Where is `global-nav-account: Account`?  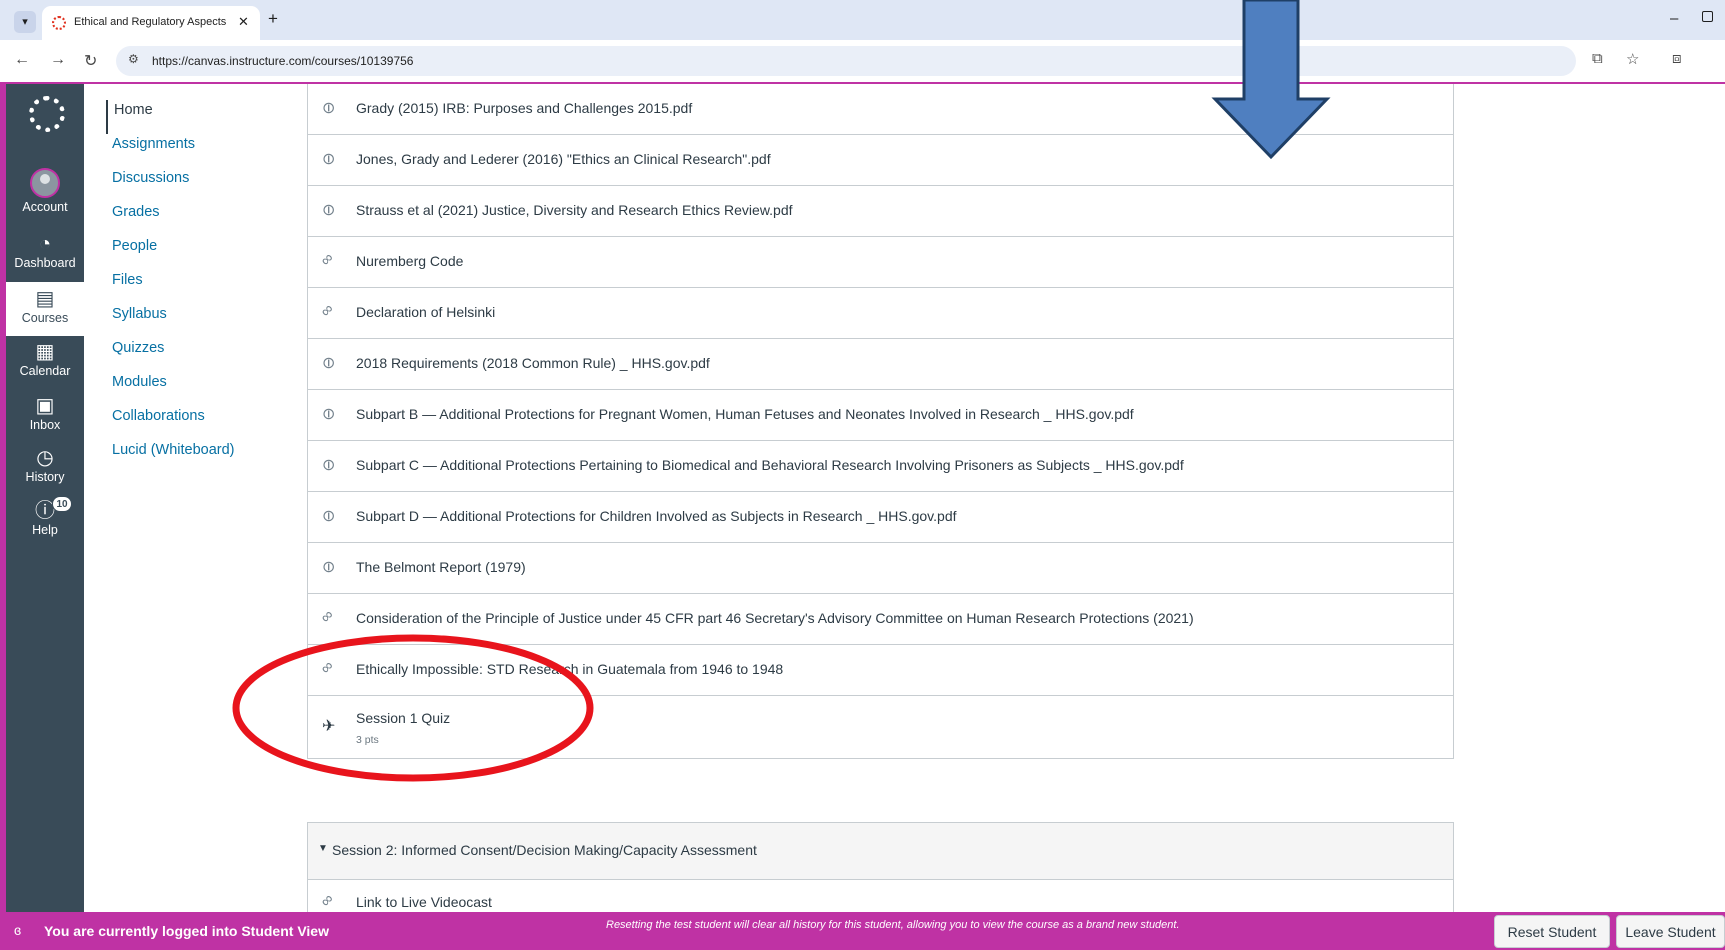 global-nav-account: Account is located at coordinates (45, 191).